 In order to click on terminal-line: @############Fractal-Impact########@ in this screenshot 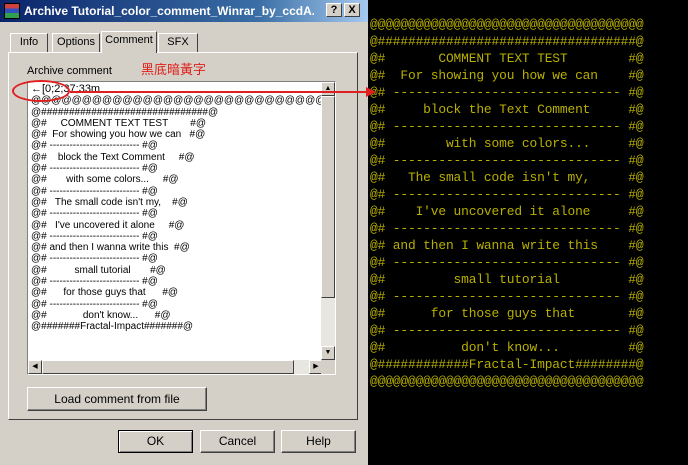, I will do `click(507, 364)`.